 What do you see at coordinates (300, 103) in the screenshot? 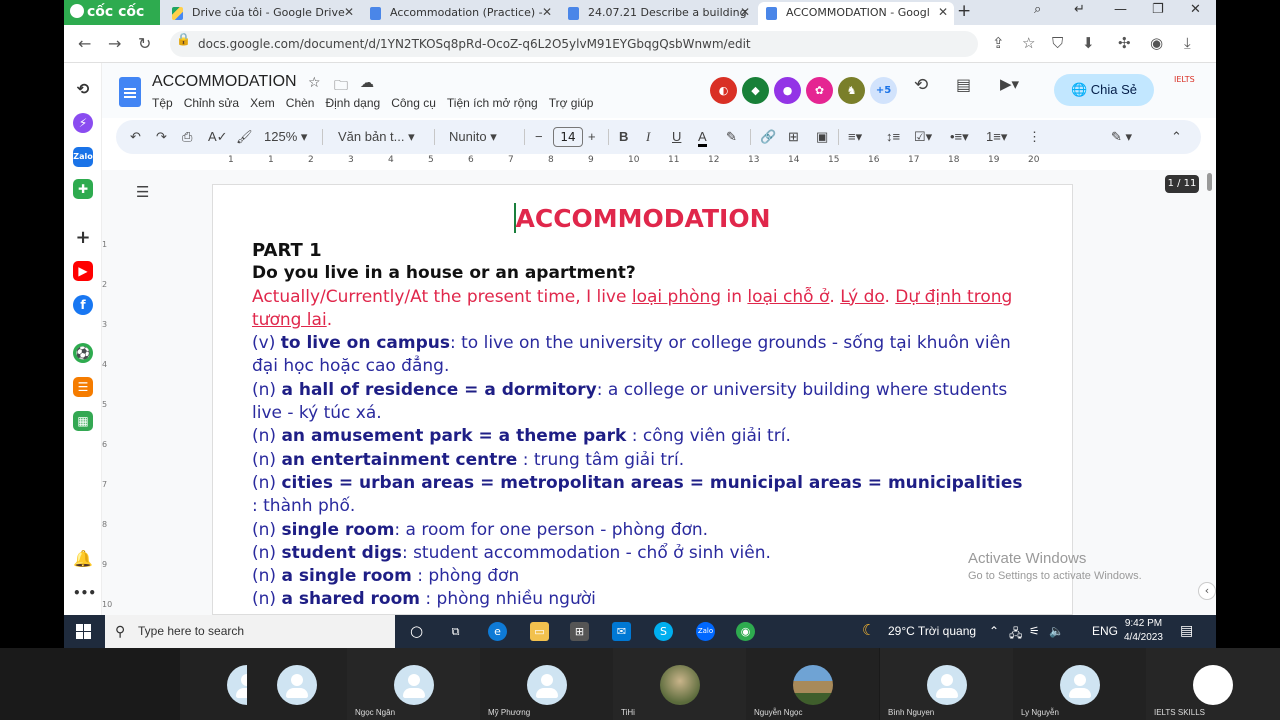
I see `menu-insert: Chèn` at bounding box center [300, 103].